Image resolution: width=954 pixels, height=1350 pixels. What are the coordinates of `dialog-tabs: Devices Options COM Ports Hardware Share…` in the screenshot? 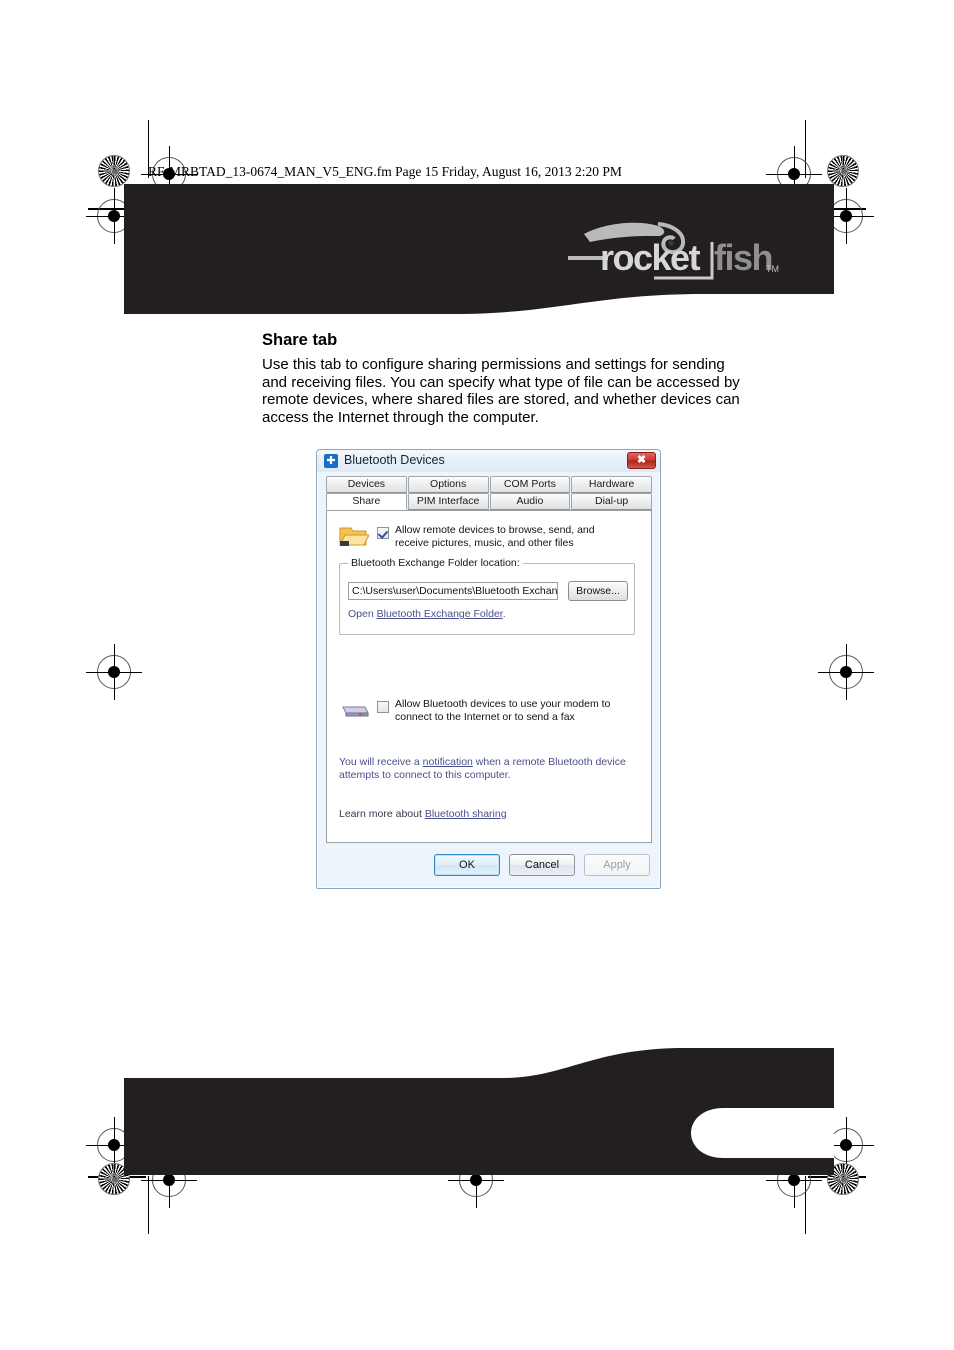 It's located at (489, 493).